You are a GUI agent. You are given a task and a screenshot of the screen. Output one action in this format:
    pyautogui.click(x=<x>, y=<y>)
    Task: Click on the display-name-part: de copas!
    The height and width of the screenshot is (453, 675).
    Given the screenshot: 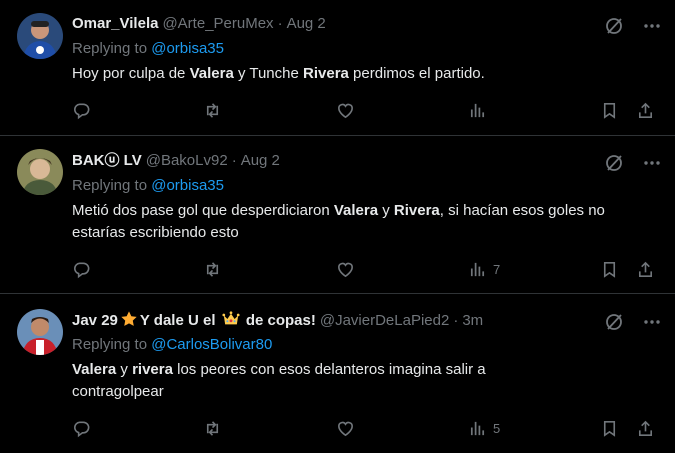 What is the action you would take?
    pyautogui.click(x=280, y=320)
    